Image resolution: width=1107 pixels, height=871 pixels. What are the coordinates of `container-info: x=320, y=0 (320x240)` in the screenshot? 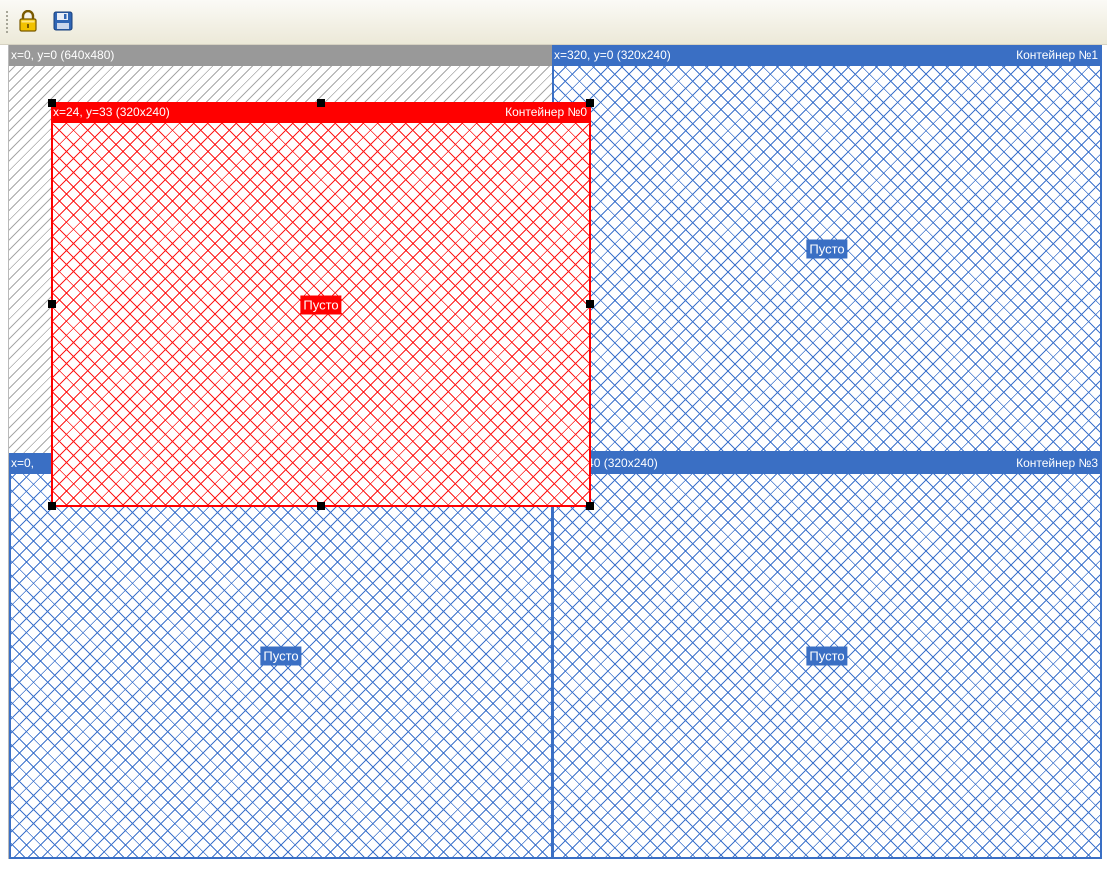 It's located at (612, 55).